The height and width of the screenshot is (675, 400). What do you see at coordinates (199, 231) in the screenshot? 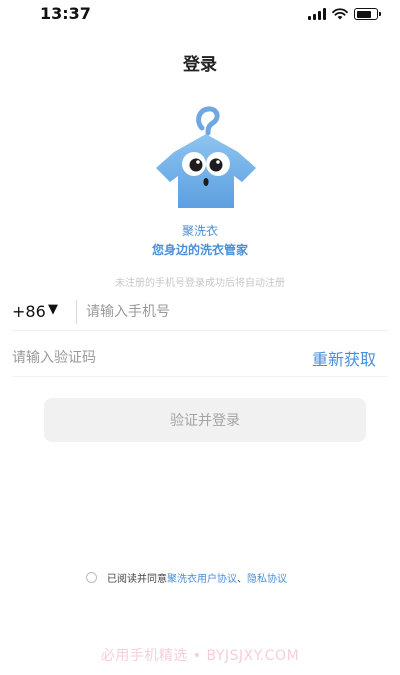
I see `app-name: 聚洗衣` at bounding box center [199, 231].